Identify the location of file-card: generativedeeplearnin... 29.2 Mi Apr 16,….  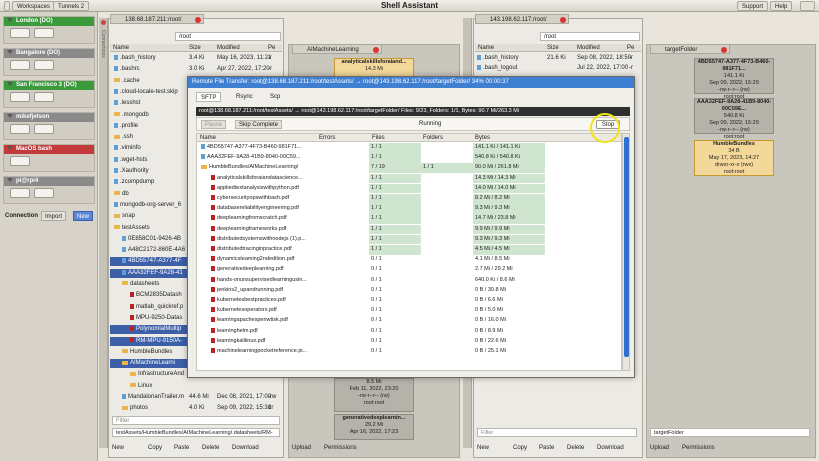
(374, 427).